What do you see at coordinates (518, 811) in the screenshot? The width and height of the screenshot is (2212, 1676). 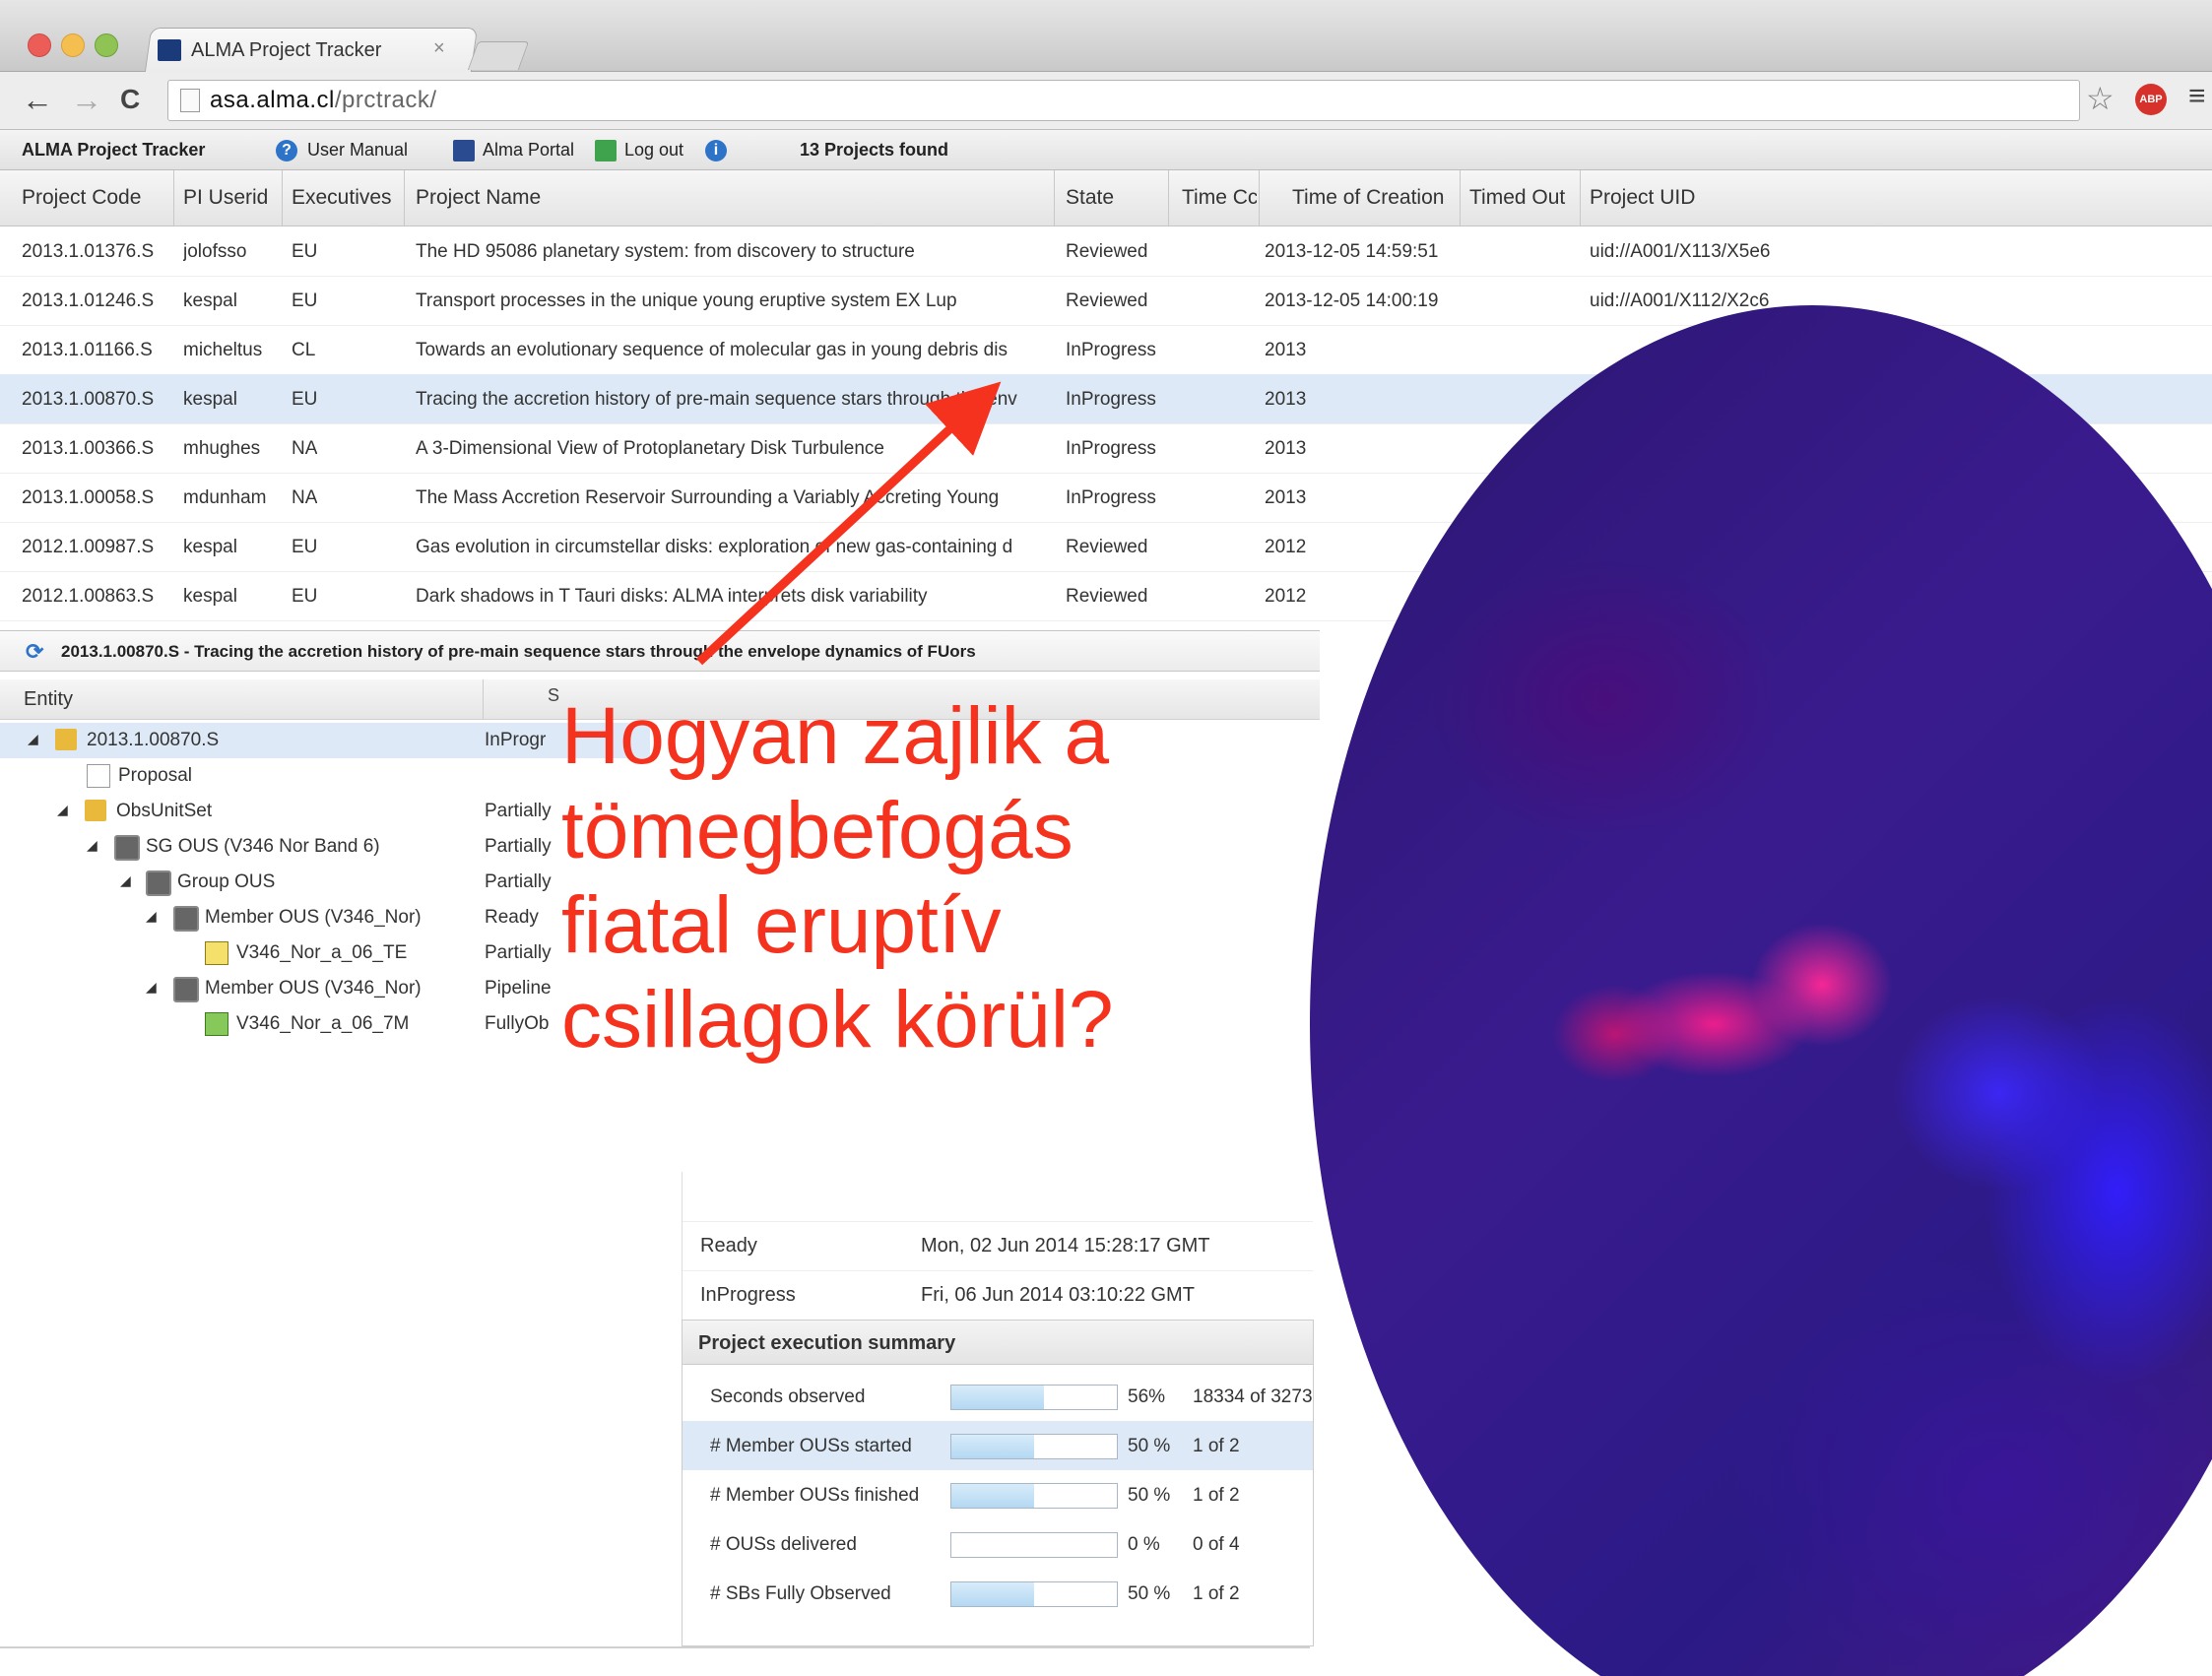 I see `tree-item-state: Partially` at bounding box center [518, 811].